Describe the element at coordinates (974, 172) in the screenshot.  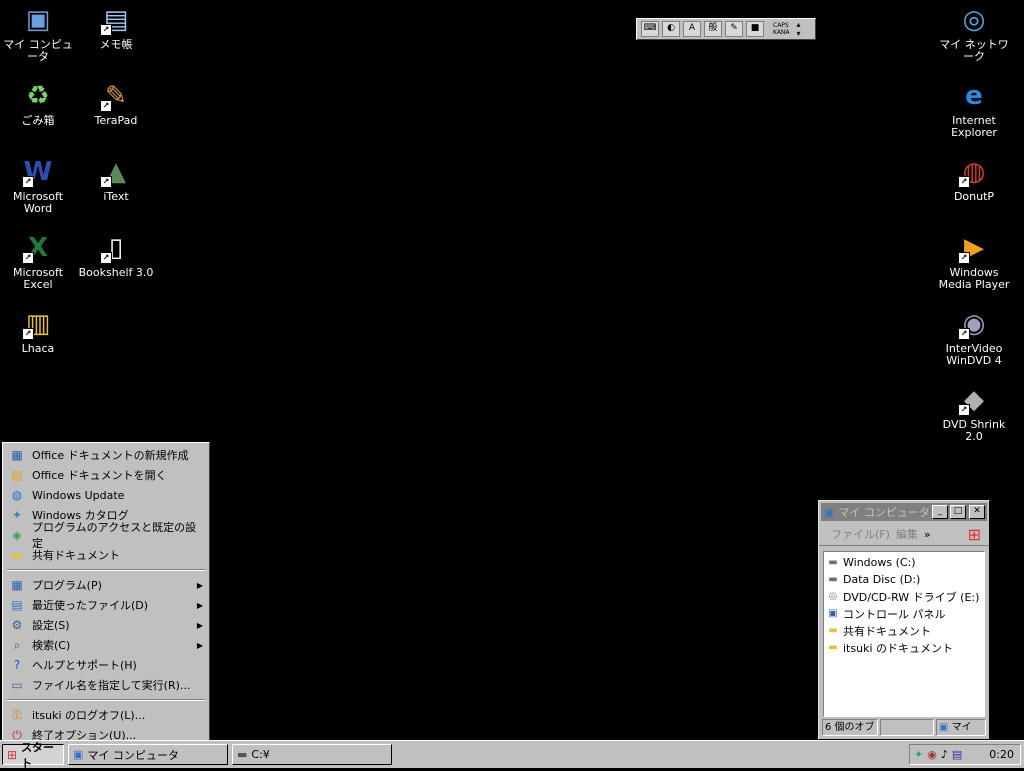
I see `donutp-icon: ◍ ↗` at that location.